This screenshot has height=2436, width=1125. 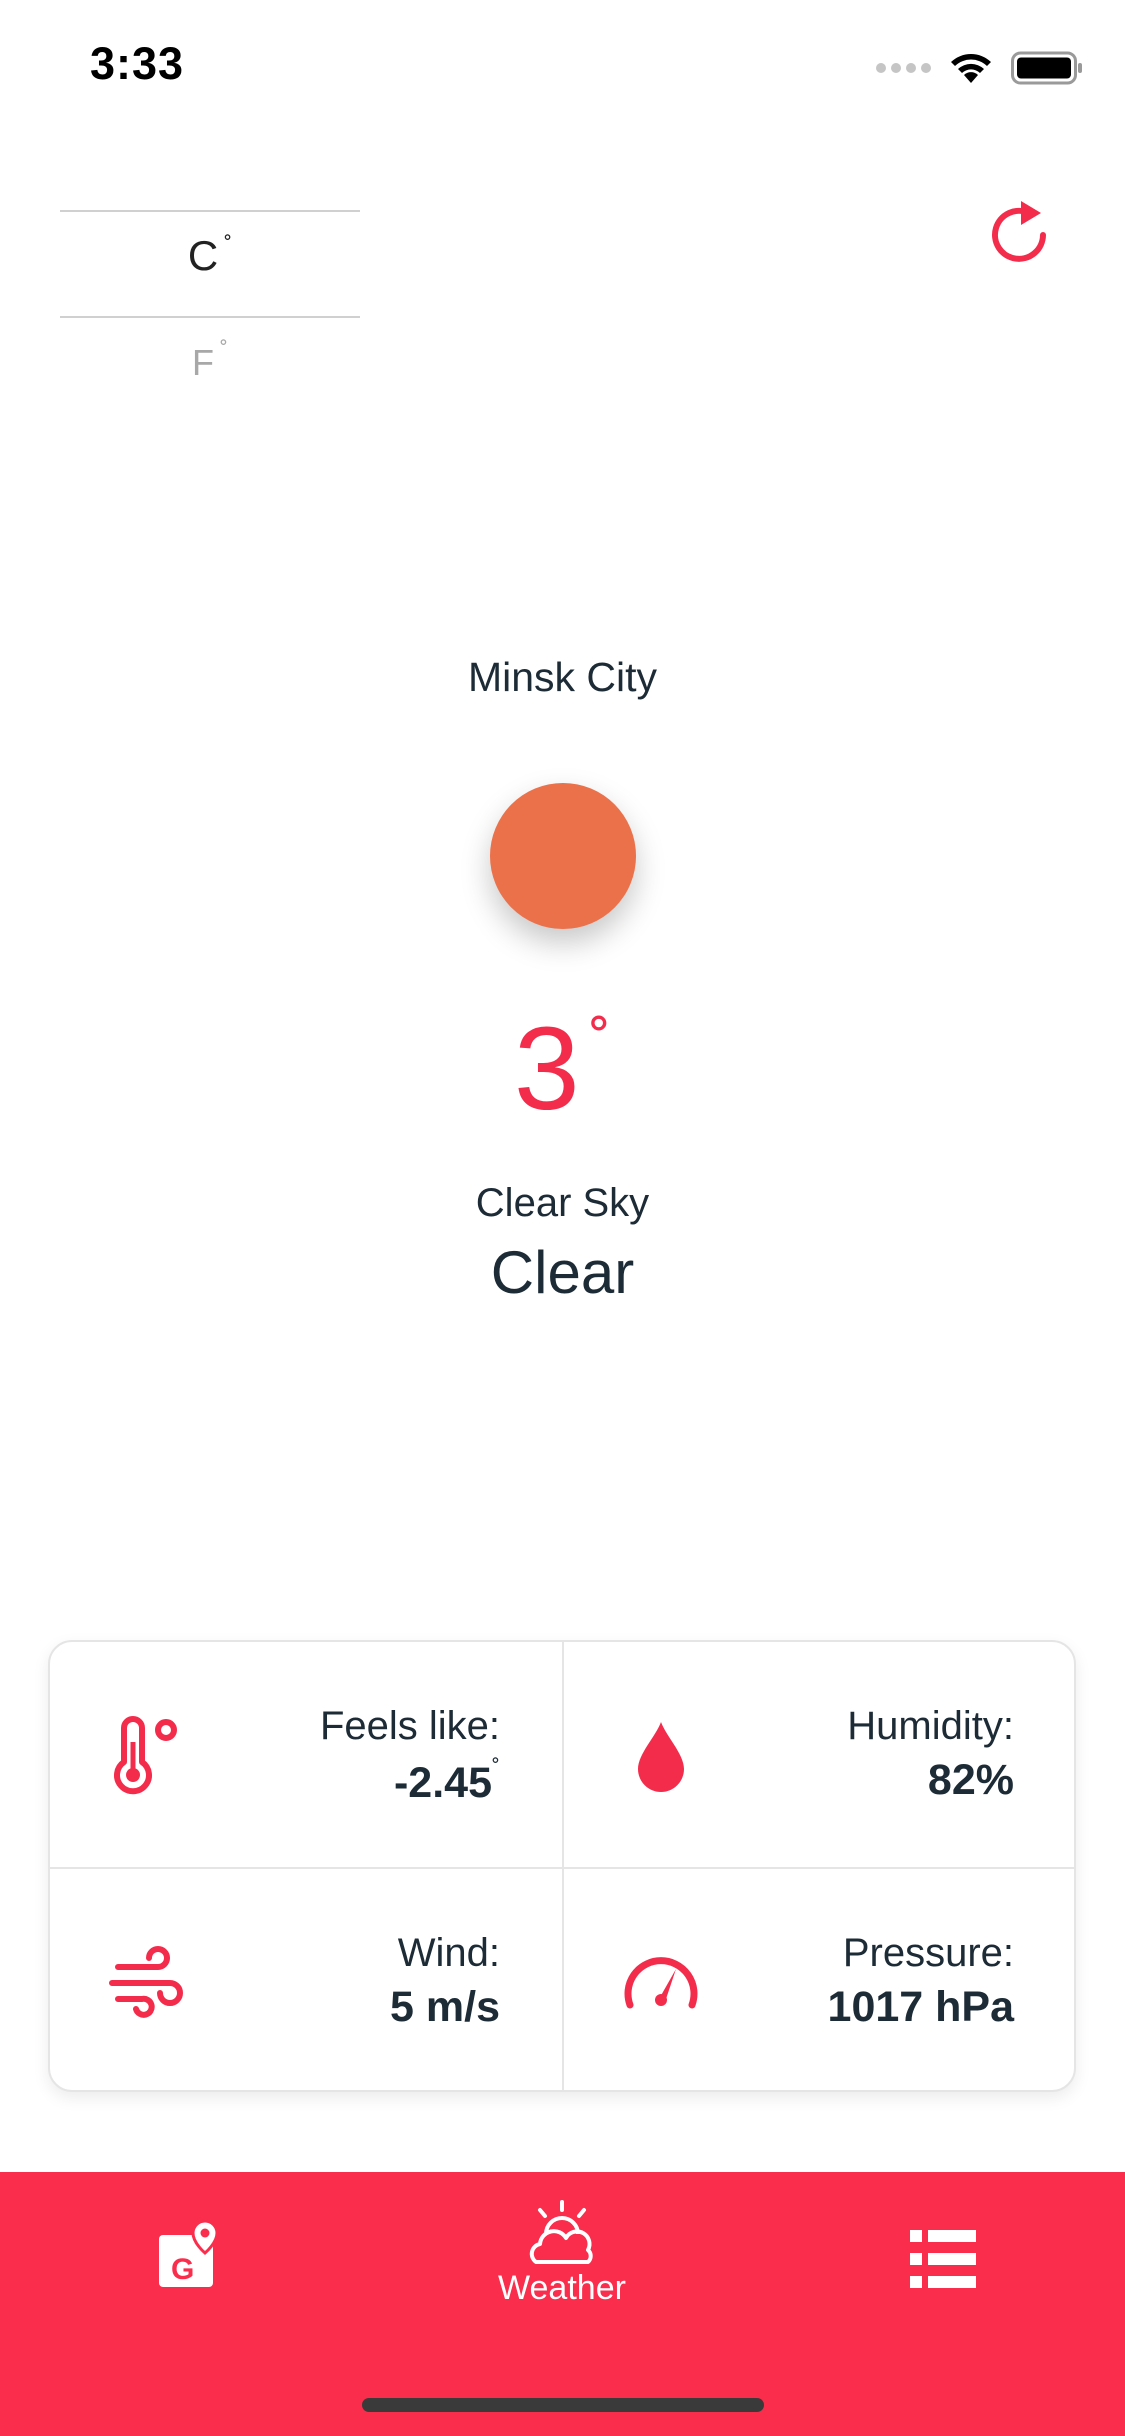 I want to click on tab-bar: G Weather, so click(x=562, y=2304).